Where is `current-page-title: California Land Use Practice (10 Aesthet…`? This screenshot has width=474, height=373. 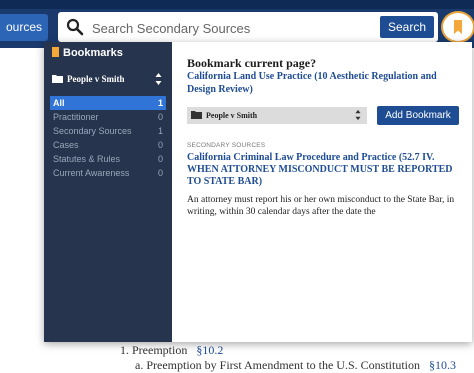 current-page-title: California Land Use Practice (10 Aesthet… is located at coordinates (312, 83).